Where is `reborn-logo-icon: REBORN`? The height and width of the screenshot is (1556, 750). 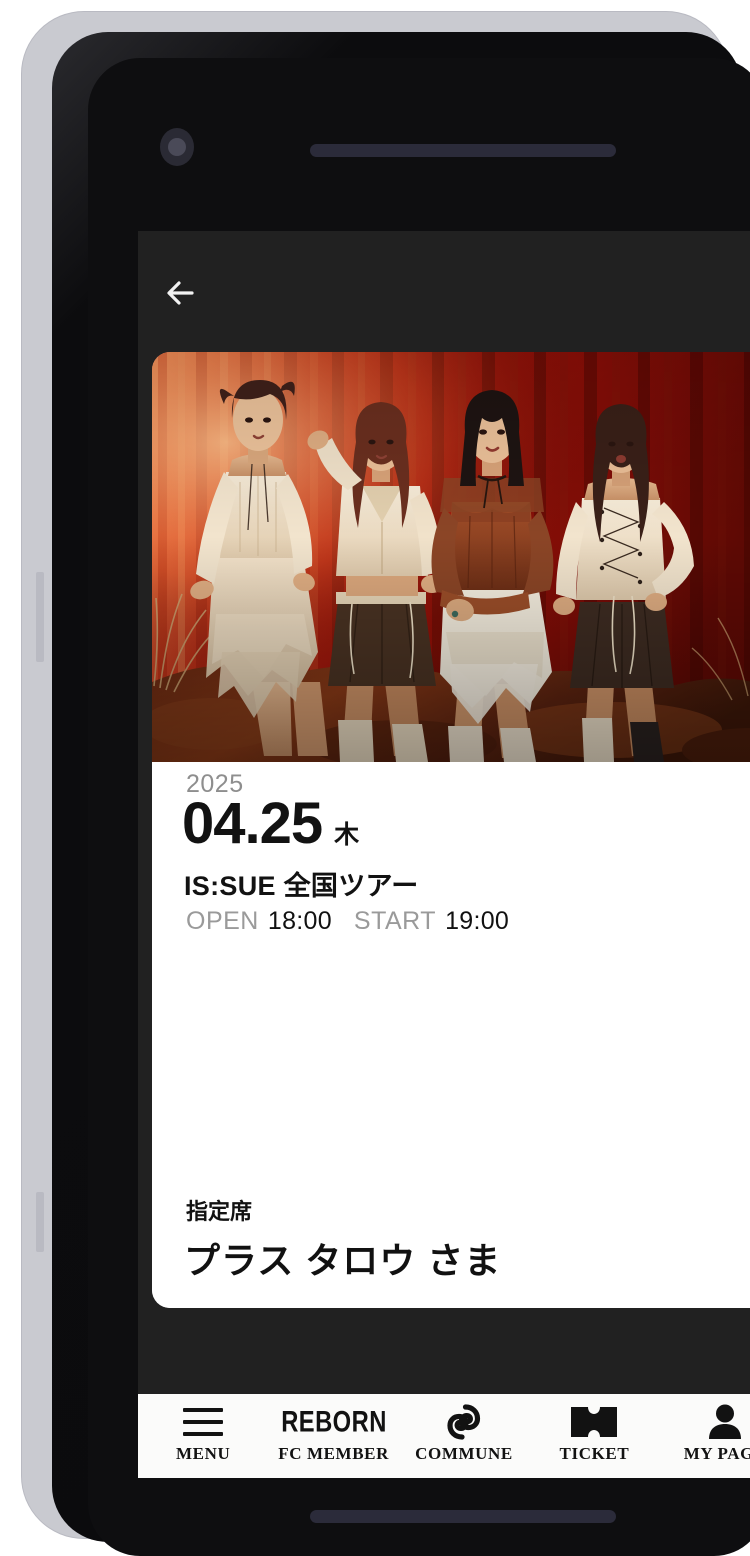
reborn-logo-icon: REBORN is located at coordinates (334, 1422).